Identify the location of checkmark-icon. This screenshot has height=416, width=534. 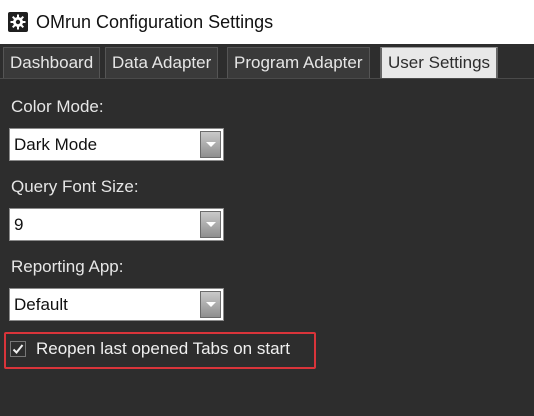
(18, 349).